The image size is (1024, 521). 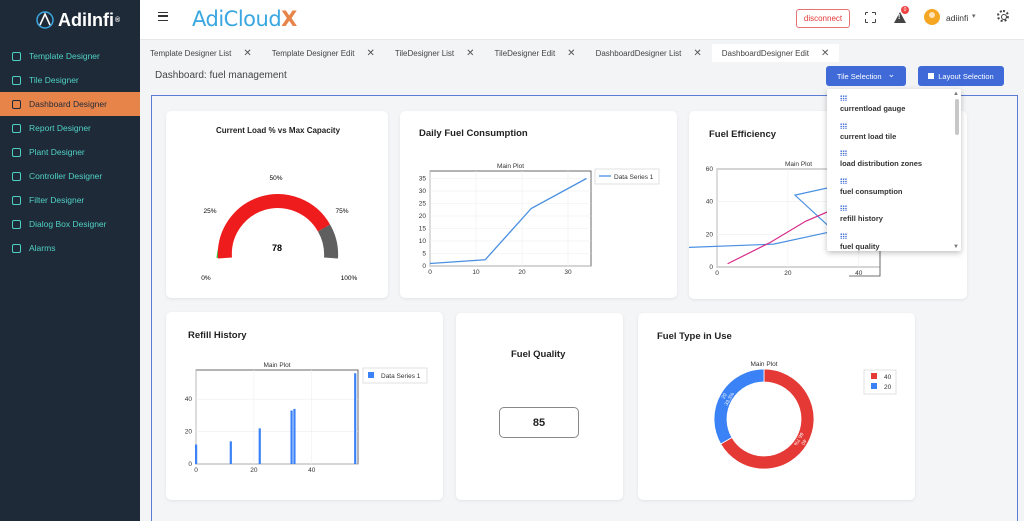 I want to click on scroll-up-icon: ▲, so click(x=956, y=94).